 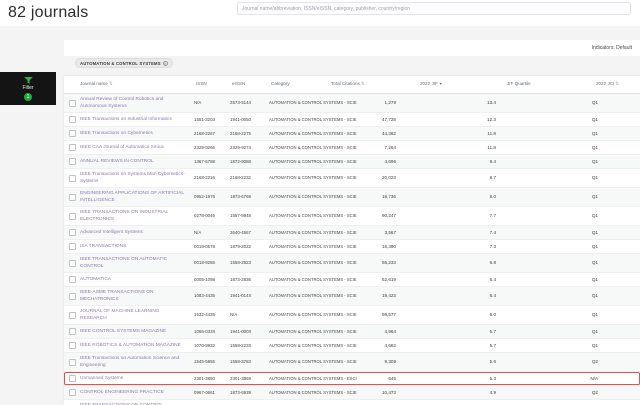 I want to click on journal-name-cell: IEEE ROBOTICS & AUTOMATION MAGAZINE, so click(x=137, y=345).